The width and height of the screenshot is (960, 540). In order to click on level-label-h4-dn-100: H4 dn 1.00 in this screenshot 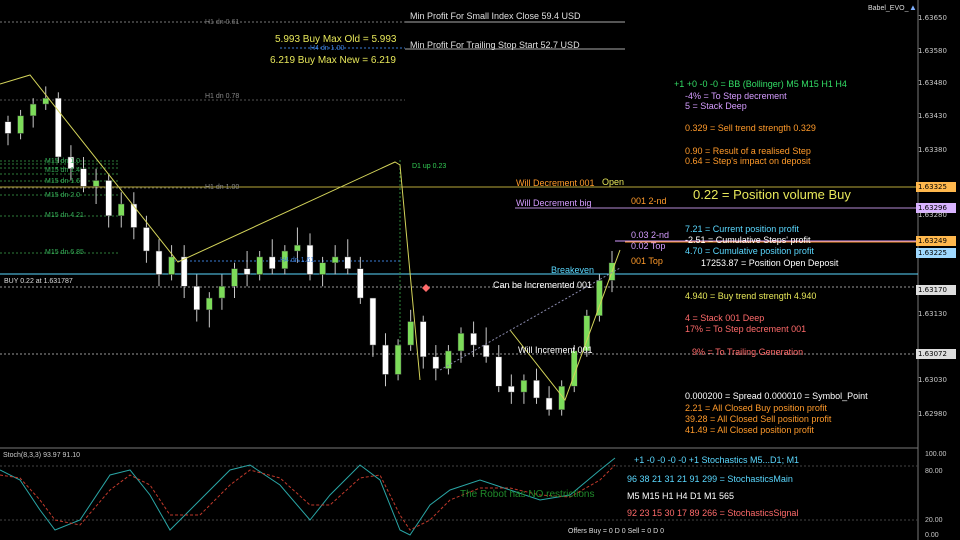, I will do `click(327, 48)`.